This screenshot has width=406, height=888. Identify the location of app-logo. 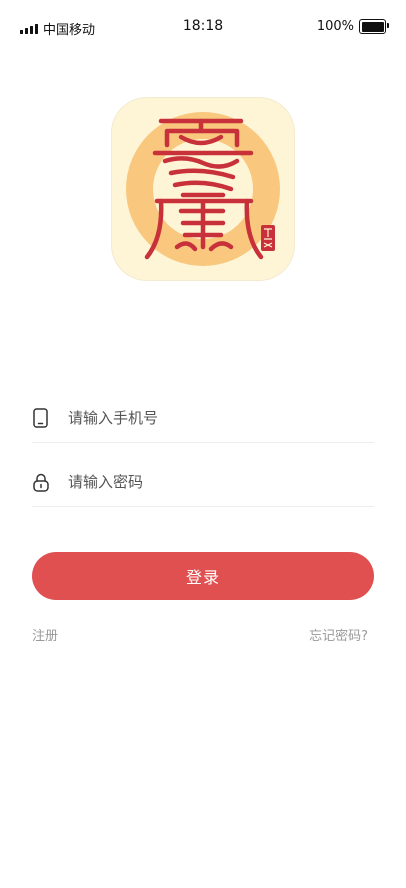
(203, 189).